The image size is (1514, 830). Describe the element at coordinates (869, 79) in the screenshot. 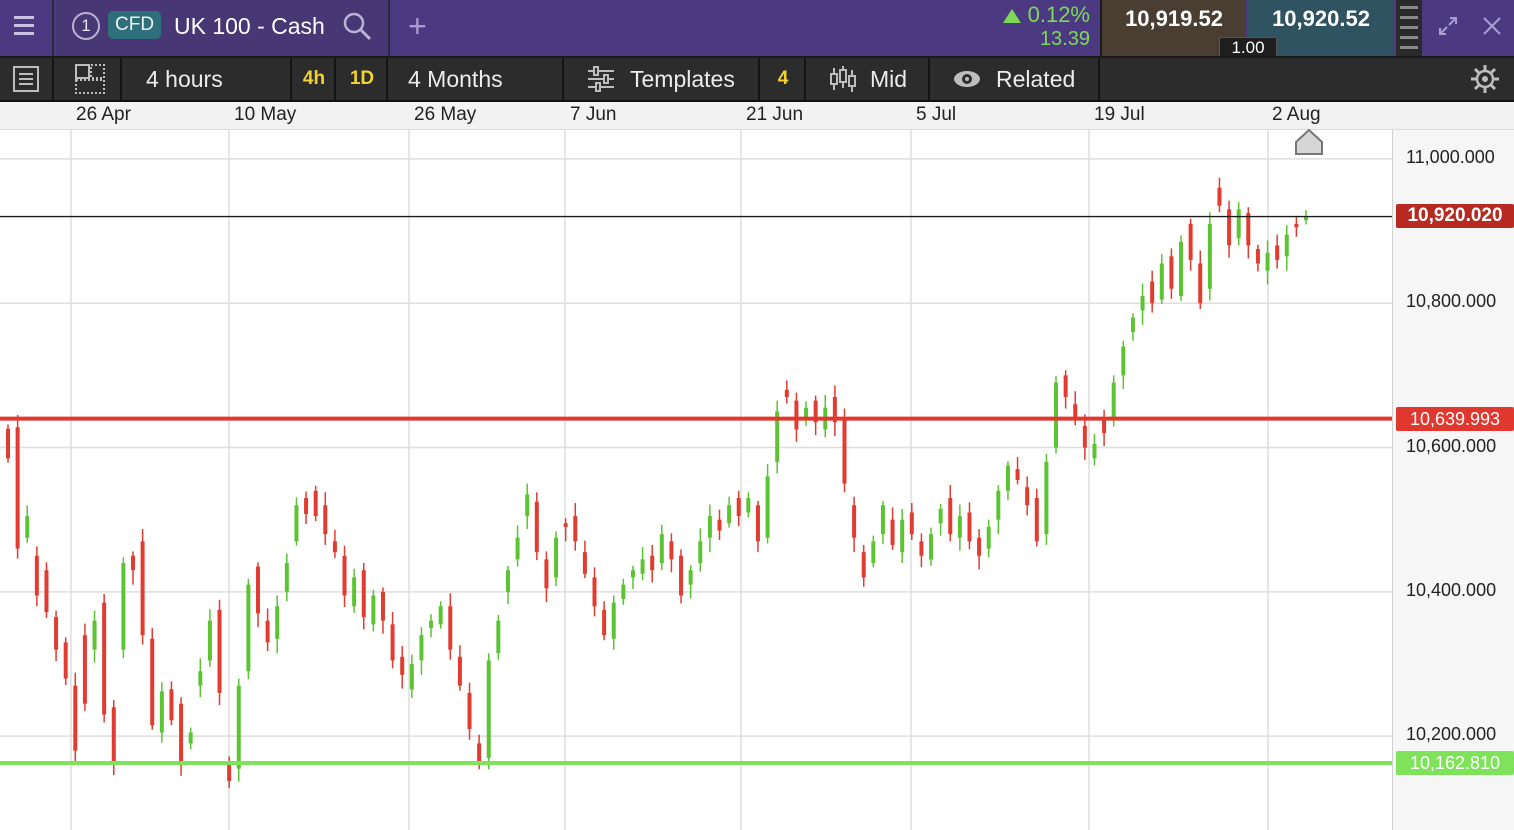

I see `price-type-dropdown: Mid` at that location.